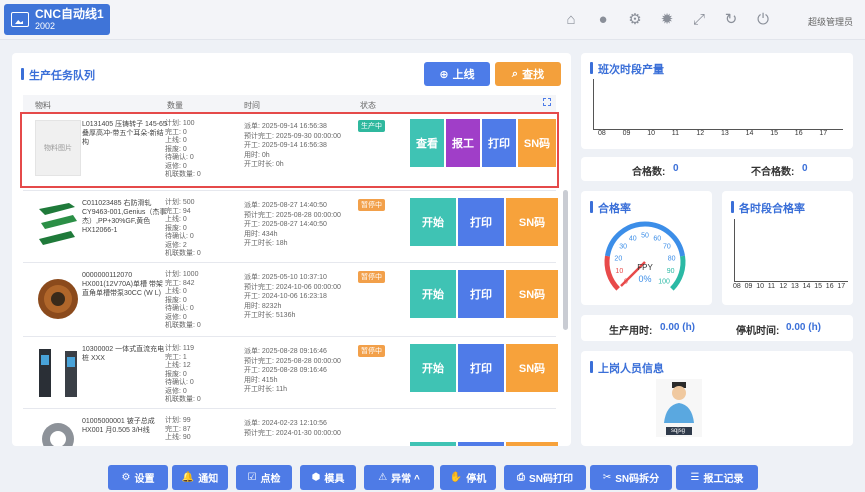 This screenshot has width=865, height=492. Describe the element at coordinates (718, 129) in the screenshot. I see `x-axis` at that location.